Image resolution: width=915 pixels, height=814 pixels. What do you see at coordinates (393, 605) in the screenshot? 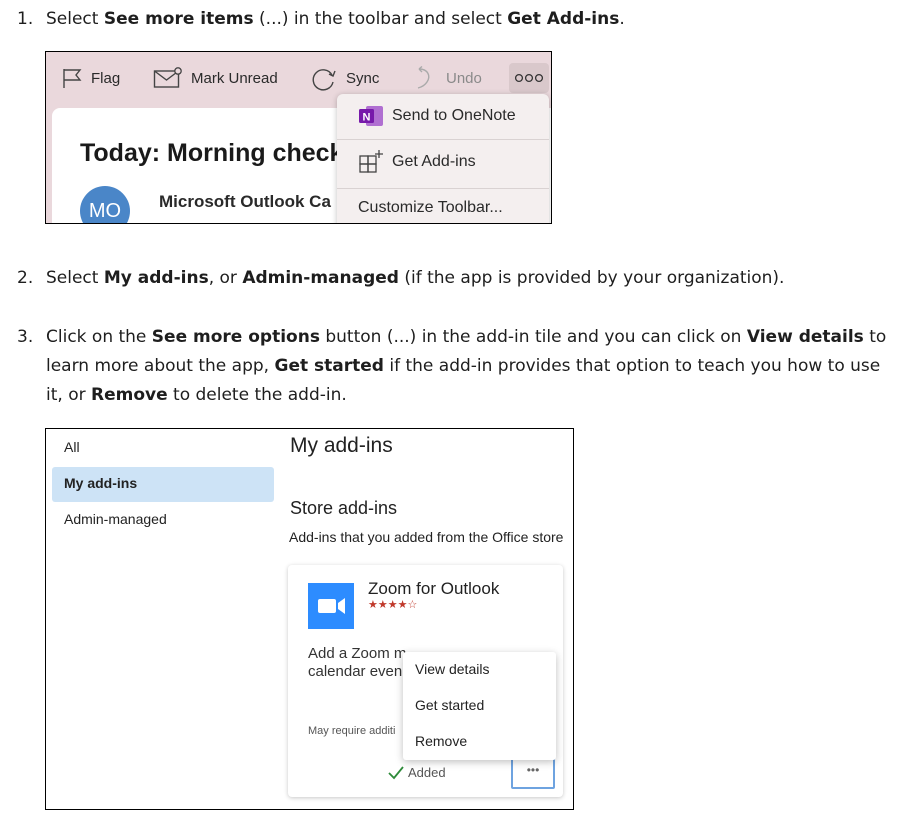
I see `rating-stars: ★★★★☆` at bounding box center [393, 605].